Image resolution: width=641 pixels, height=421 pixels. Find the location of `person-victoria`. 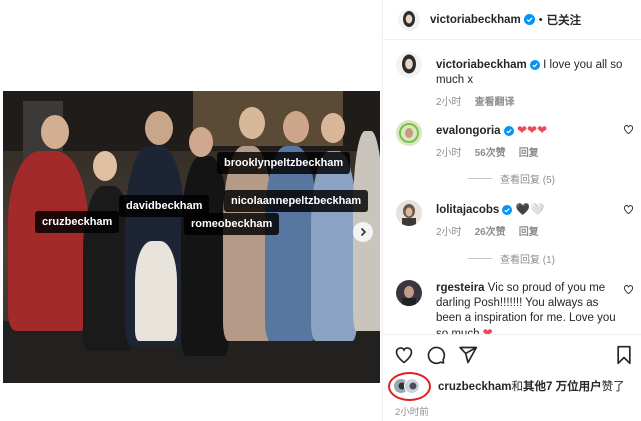

person-victoria is located at coordinates (205, 256).